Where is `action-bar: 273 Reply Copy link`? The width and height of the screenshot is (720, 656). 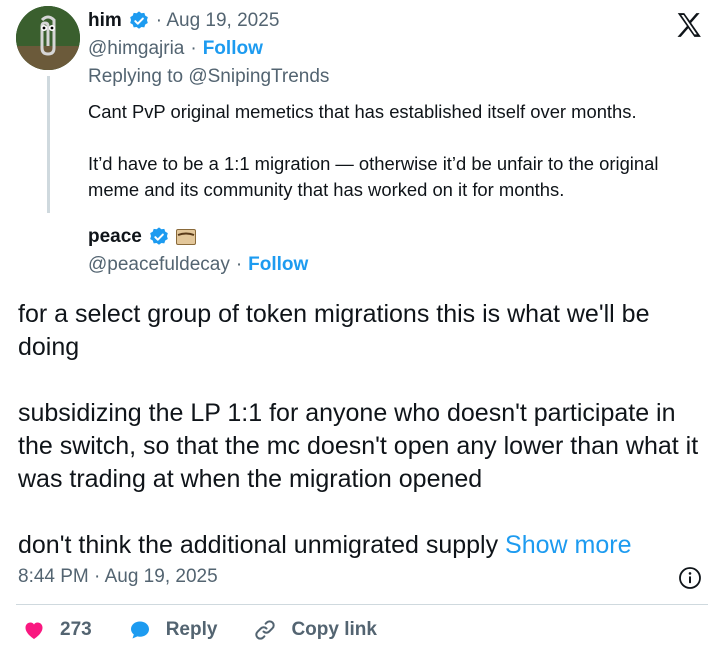
action-bar: 273 Reply Copy link is located at coordinates (217, 630).